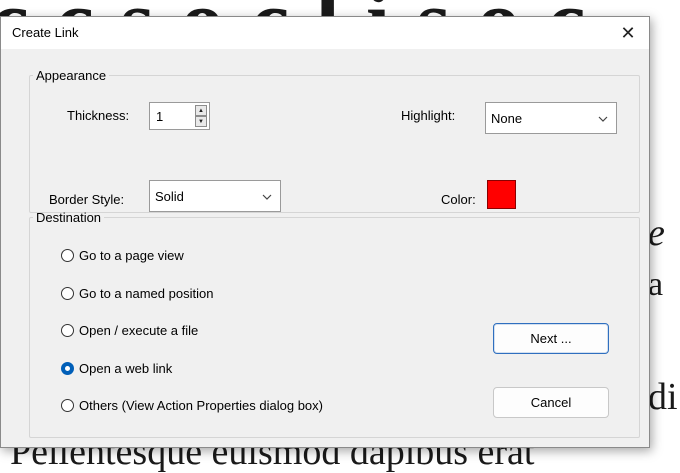  What do you see at coordinates (45, 32) in the screenshot?
I see `dialog-title: Create Link` at bounding box center [45, 32].